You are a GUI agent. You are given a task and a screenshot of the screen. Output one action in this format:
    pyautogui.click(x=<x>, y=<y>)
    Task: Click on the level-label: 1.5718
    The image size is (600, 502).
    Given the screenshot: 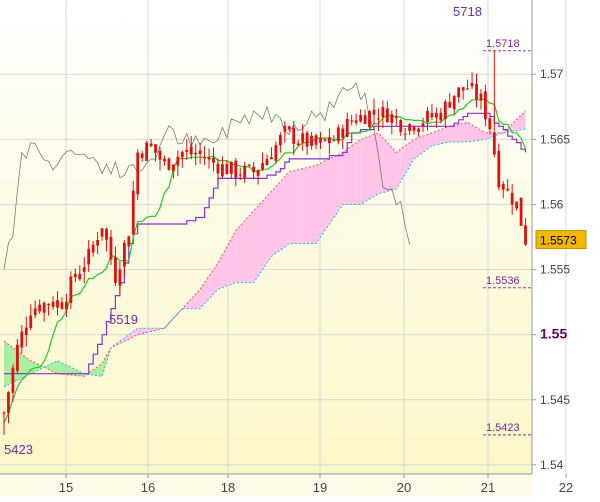 What is the action you would take?
    pyautogui.click(x=503, y=44)
    